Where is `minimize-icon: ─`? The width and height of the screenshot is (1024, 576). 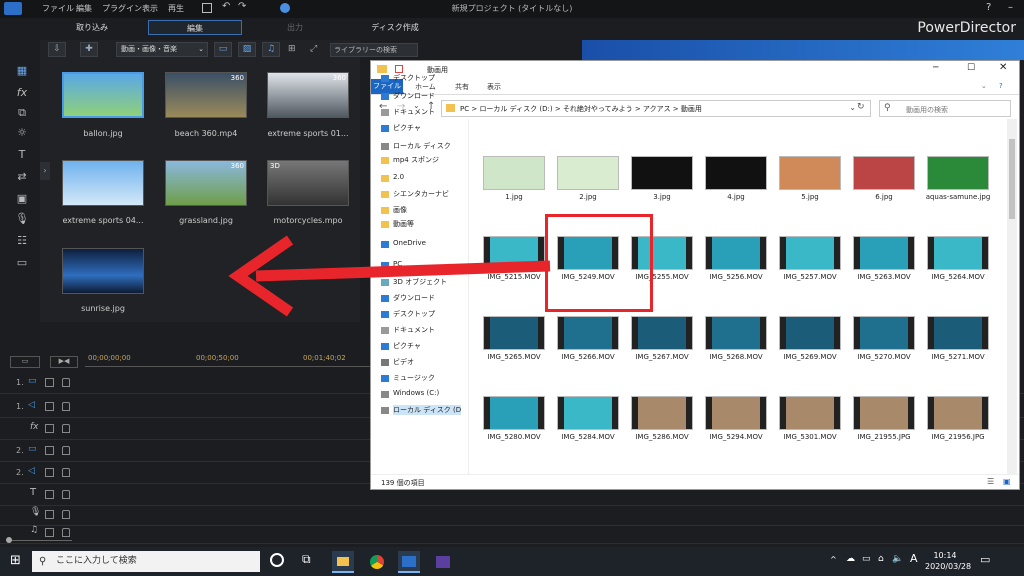 minimize-icon: ─ is located at coordinates (935, 68).